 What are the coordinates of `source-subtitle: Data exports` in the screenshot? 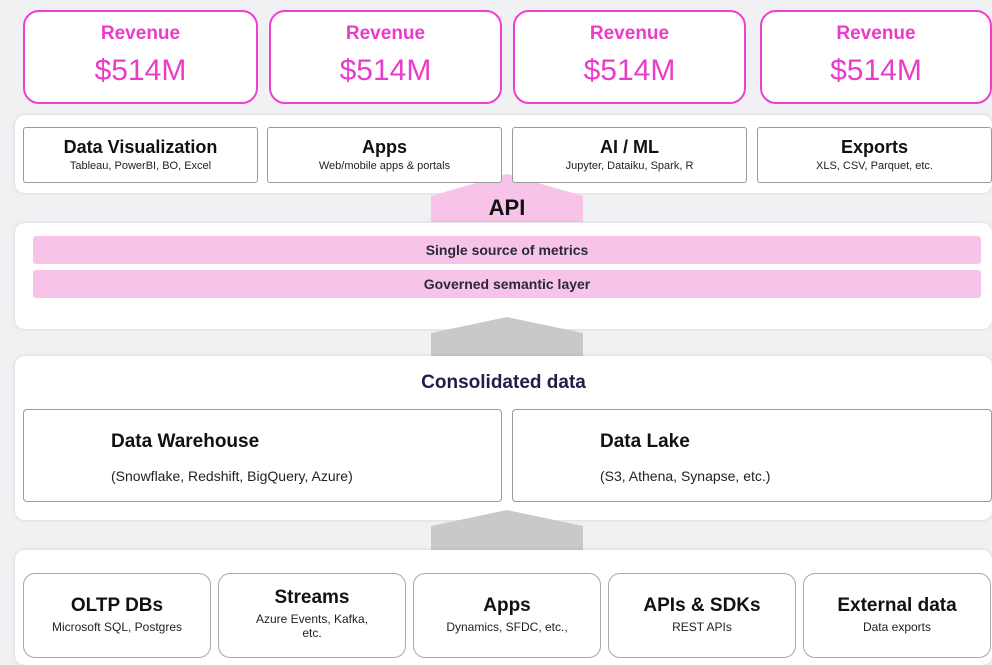 It's located at (897, 627).